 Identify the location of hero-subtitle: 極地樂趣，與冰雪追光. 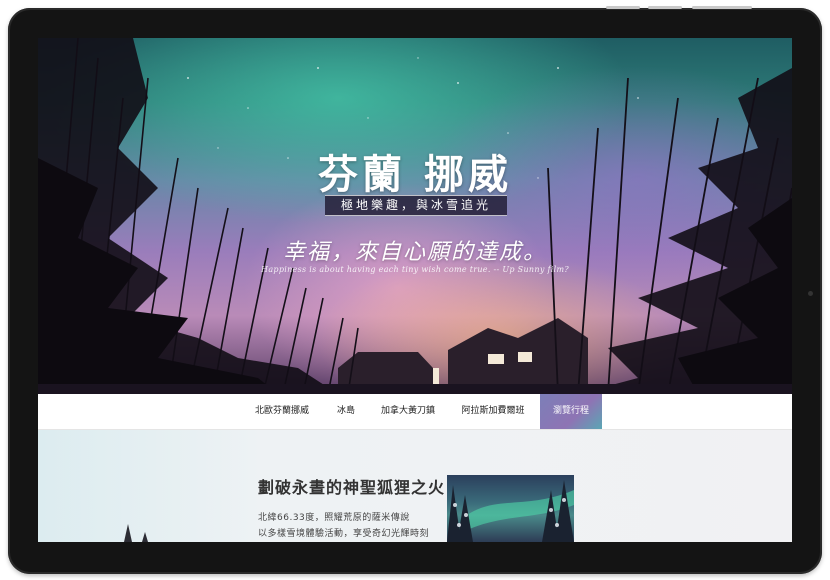
(416, 205).